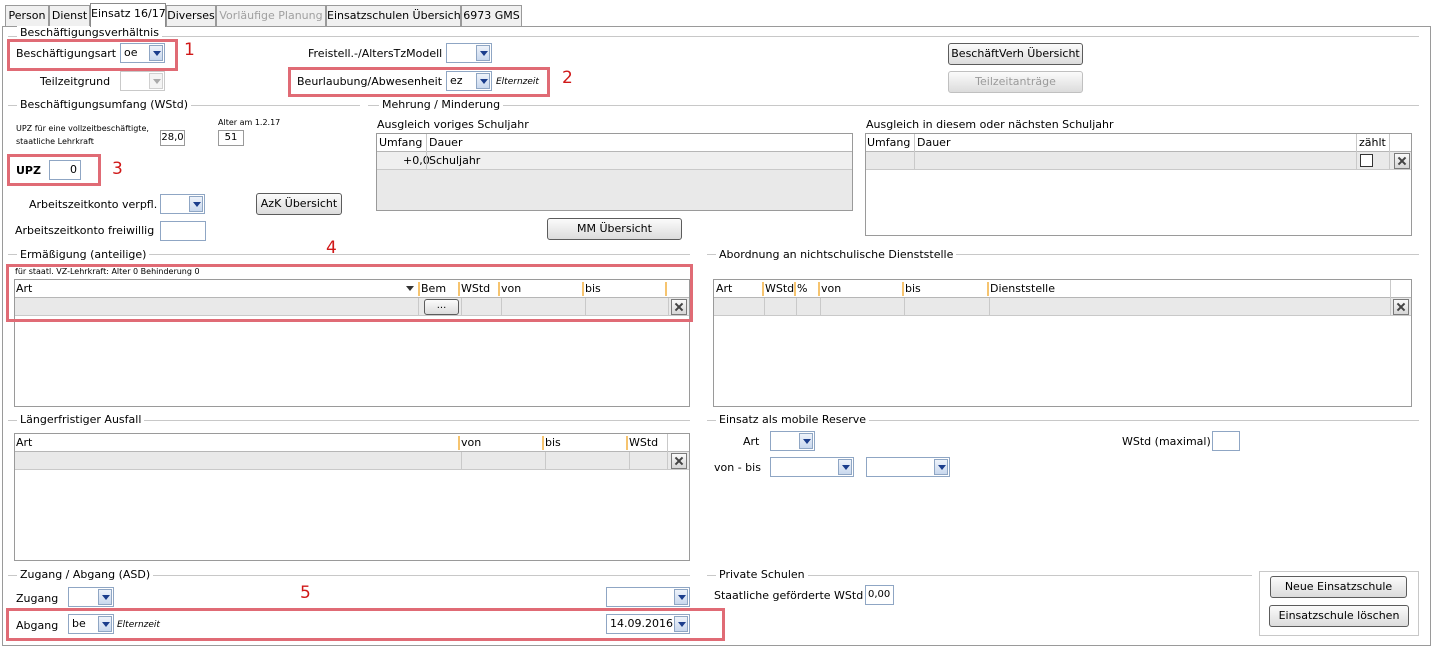 This screenshot has height=648, width=1433. Describe the element at coordinates (375, 53) in the screenshot. I see `freistell-label: Freistell.-/AltersTzModell` at that location.